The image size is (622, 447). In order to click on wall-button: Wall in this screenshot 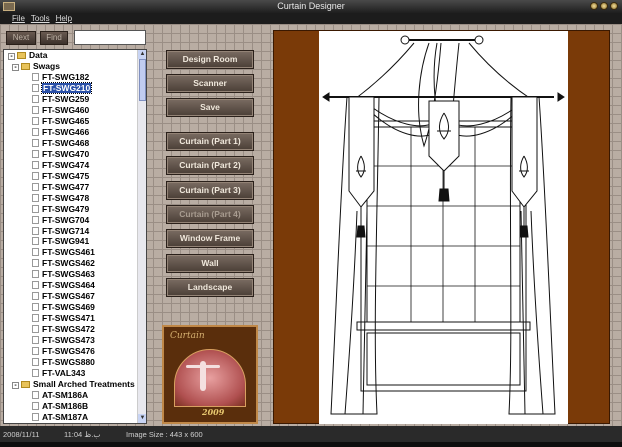, I will do `click(210, 263)`.